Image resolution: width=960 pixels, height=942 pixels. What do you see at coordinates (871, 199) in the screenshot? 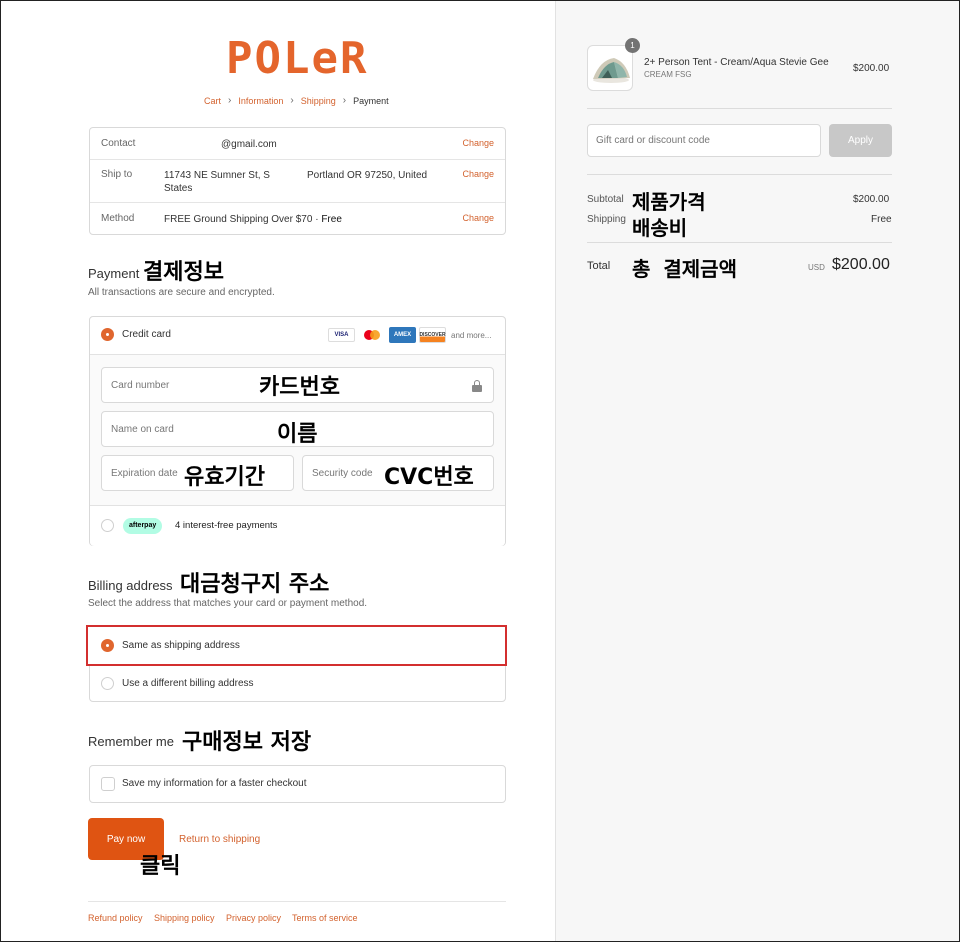
I see `subtotal-value: $200.00` at bounding box center [871, 199].